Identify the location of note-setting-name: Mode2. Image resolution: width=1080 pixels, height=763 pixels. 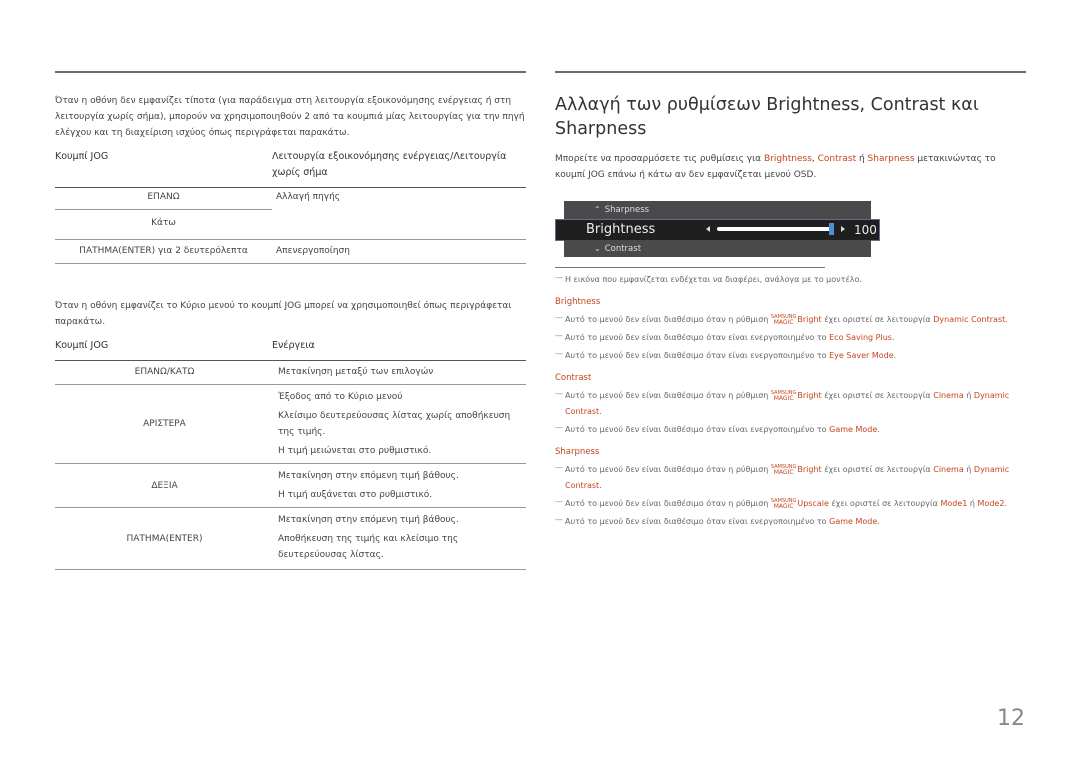
(991, 503).